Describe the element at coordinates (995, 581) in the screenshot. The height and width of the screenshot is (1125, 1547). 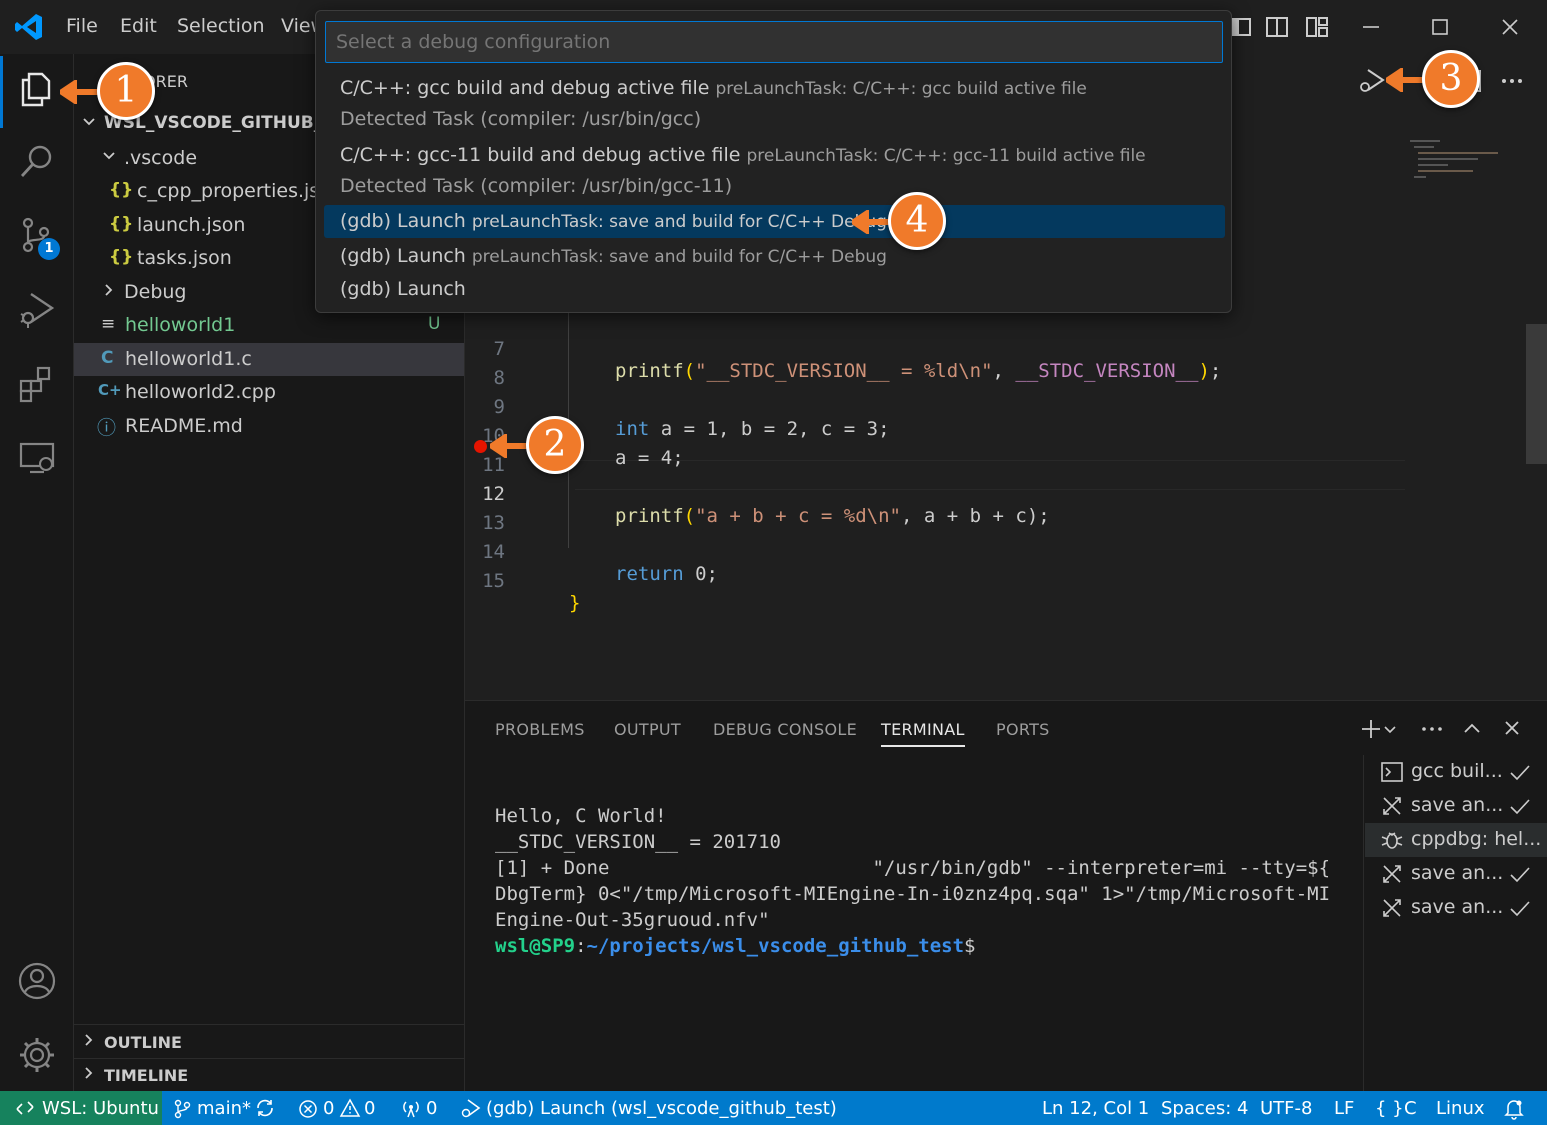
I see `code-line-15: 15 }` at that location.